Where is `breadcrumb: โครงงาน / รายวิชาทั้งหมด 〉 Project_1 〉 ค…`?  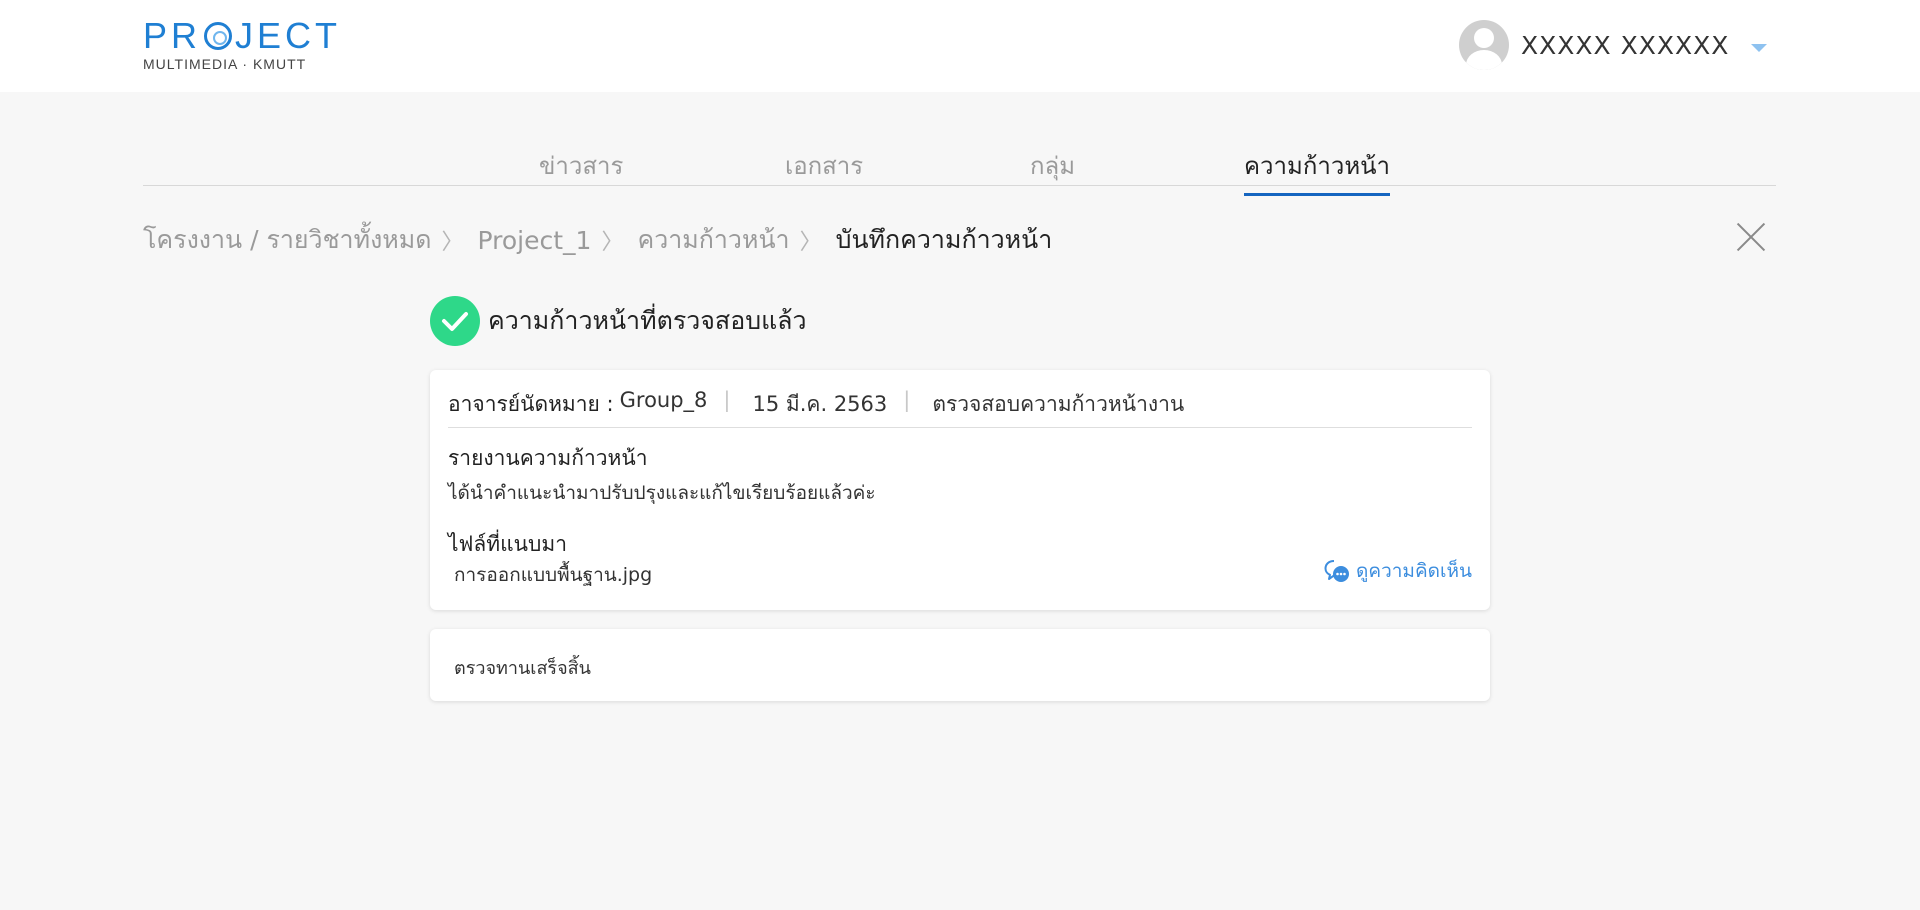 breadcrumb: โครงงาน / รายวิชาทั้งหมด 〉 Project_1 〉 ค… is located at coordinates (597, 240).